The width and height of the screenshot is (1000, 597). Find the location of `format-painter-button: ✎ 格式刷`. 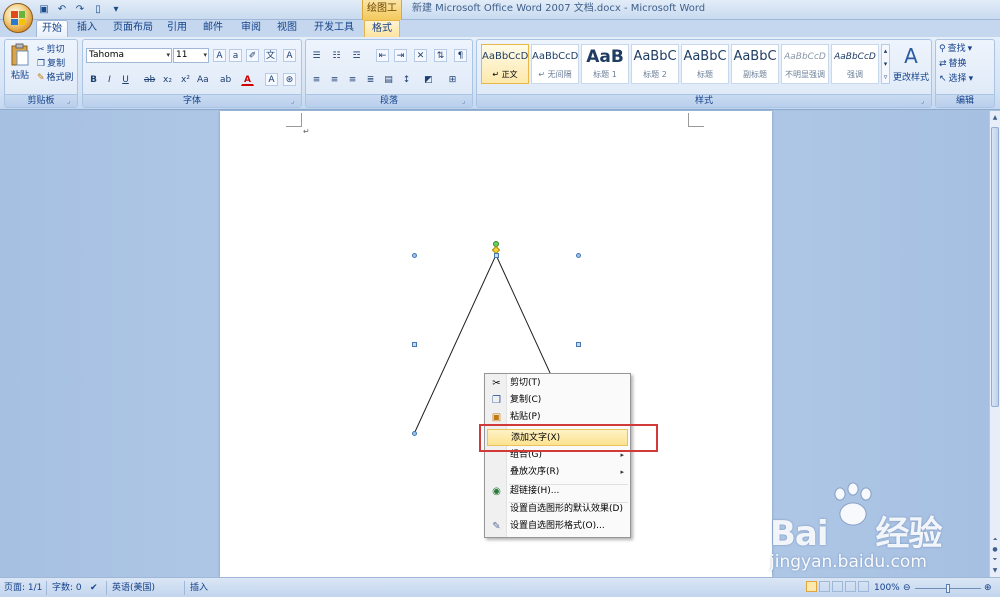

format-painter-button: ✎ 格式刷 is located at coordinates (55, 78).